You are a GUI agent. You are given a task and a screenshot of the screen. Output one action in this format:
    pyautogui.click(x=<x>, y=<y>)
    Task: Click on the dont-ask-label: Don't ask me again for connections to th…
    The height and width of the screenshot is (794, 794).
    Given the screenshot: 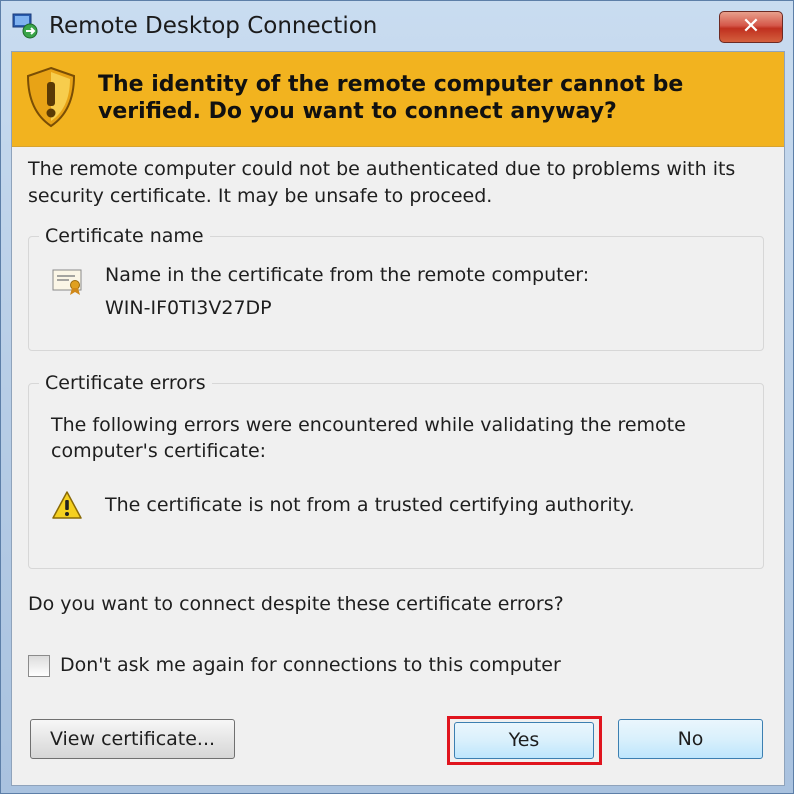 What is the action you would take?
    pyautogui.click(x=310, y=665)
    